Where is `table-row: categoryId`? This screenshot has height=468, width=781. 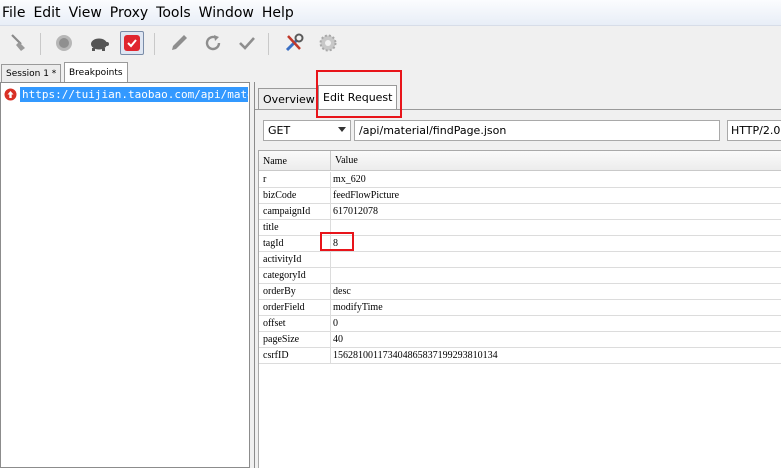 table-row: categoryId is located at coordinates (520, 276).